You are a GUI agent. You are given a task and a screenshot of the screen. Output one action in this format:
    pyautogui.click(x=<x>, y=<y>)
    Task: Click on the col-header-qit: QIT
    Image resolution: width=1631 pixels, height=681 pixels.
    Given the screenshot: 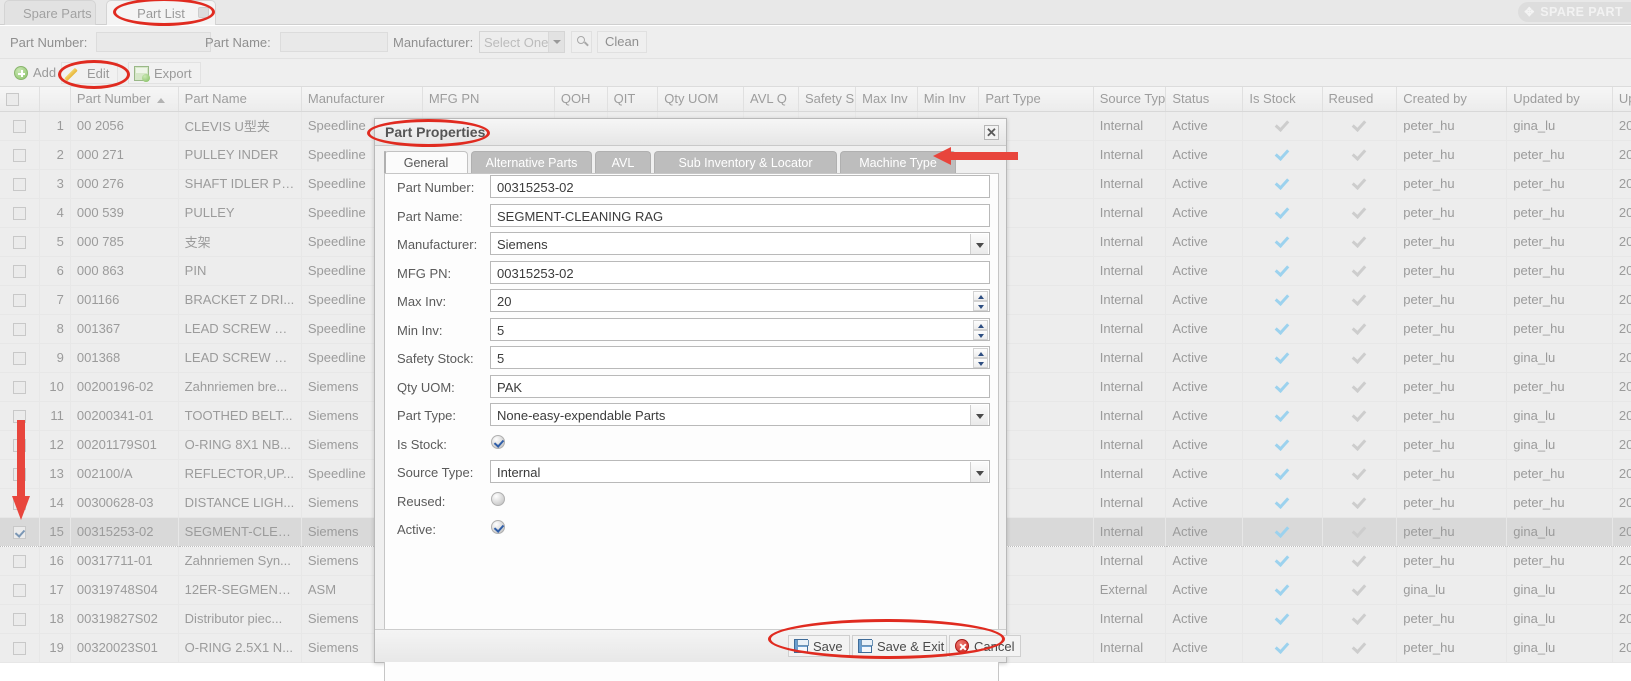 What is the action you would take?
    pyautogui.click(x=633, y=99)
    